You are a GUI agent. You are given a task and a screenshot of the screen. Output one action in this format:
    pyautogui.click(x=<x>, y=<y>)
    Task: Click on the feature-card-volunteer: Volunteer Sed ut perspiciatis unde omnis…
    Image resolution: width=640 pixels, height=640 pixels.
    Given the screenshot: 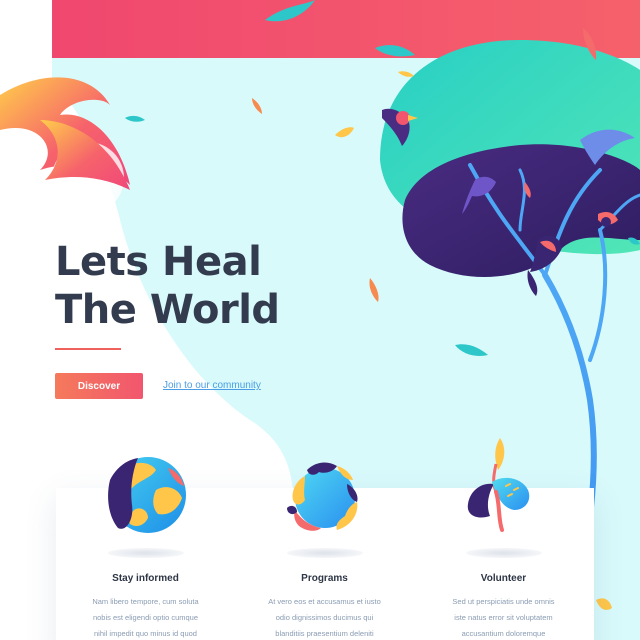 What is the action you would take?
    pyautogui.click(x=503, y=539)
    